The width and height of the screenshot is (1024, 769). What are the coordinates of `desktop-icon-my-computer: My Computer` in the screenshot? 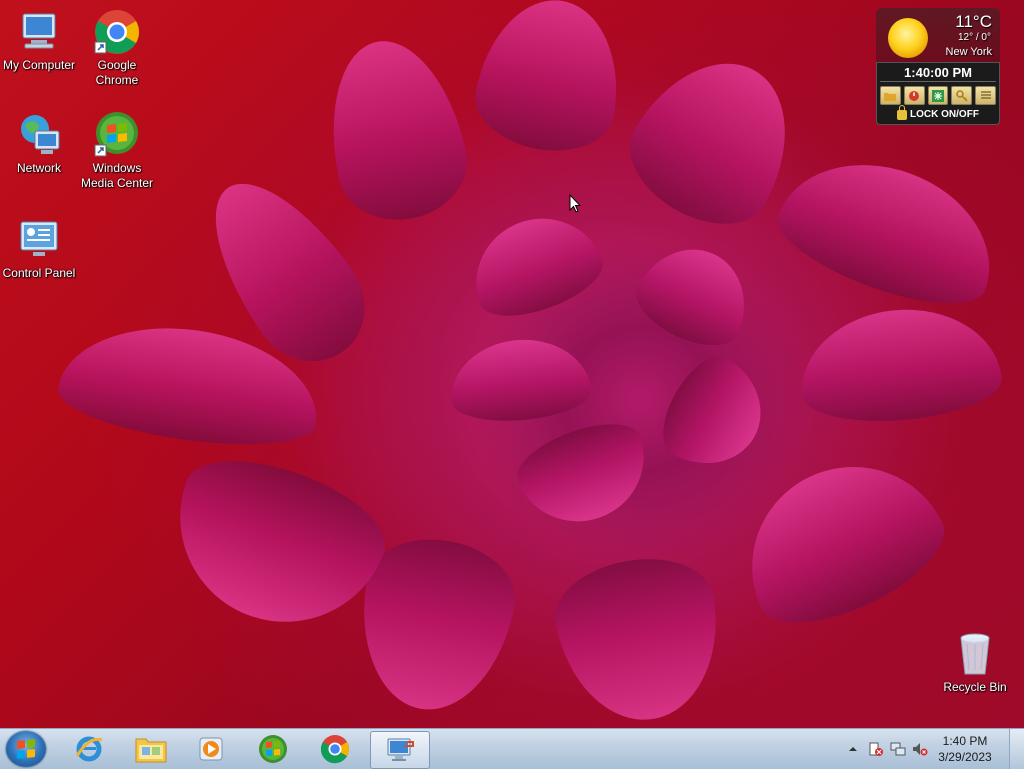 It's located at (39, 40).